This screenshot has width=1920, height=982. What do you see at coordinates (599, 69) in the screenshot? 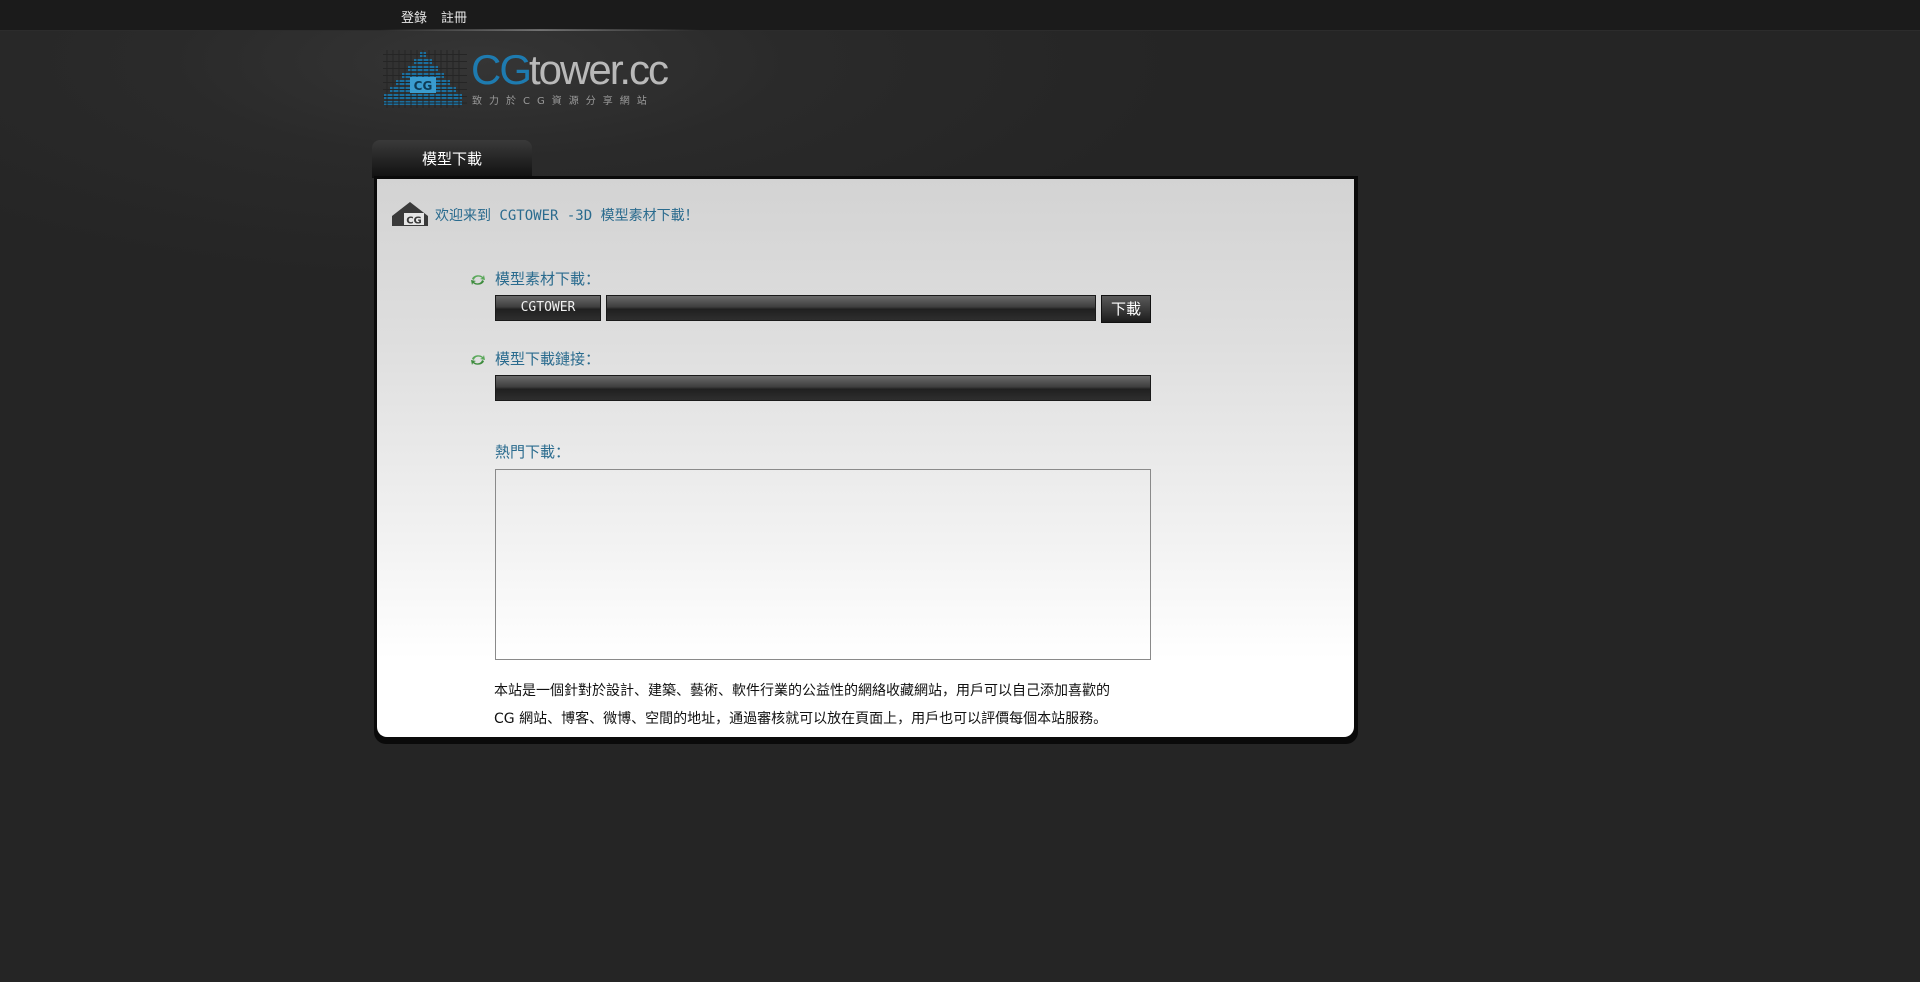
I see `logo-brand-tower: tower.cc` at bounding box center [599, 69].